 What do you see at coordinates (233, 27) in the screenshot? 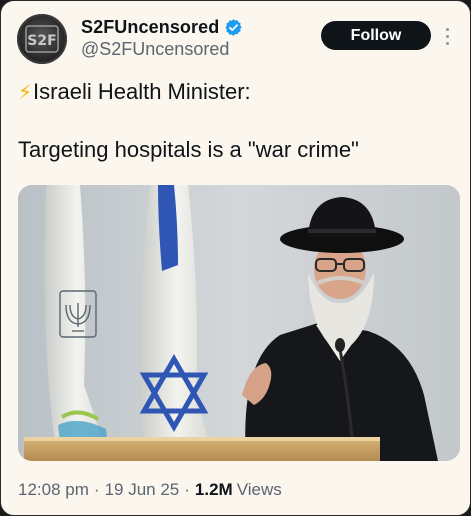
I see `verified-badge-icon` at bounding box center [233, 27].